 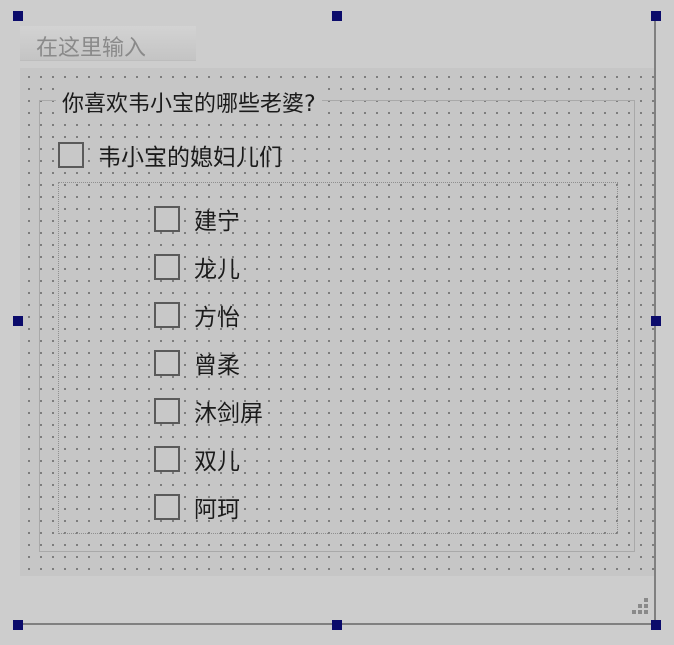 I want to click on master-checkbox, so click(x=71, y=155).